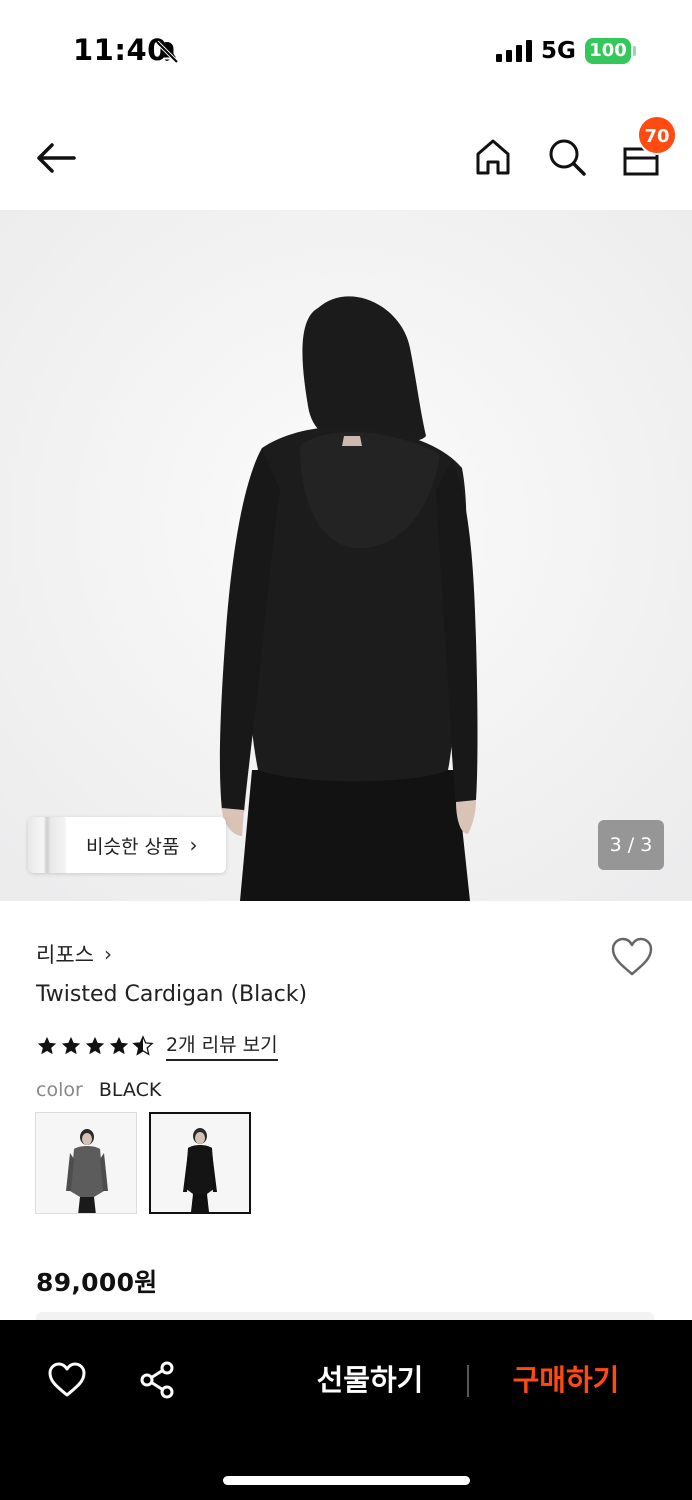  Describe the element at coordinates (133, 846) in the screenshot. I see `similar-products-label: 비슷한 상품` at that location.